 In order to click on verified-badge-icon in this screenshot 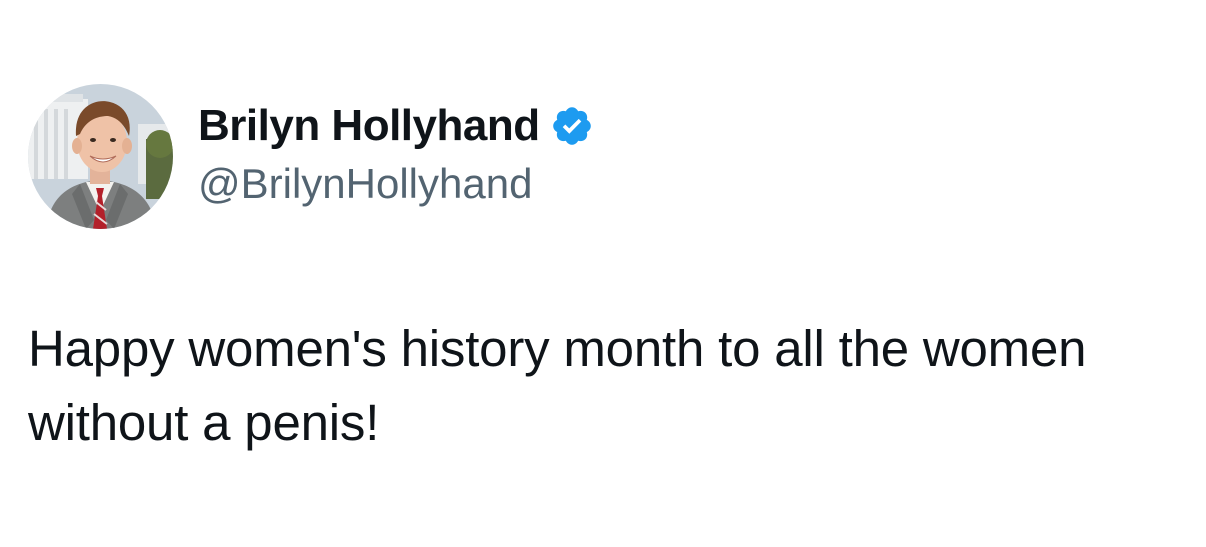, I will do `click(572, 126)`.